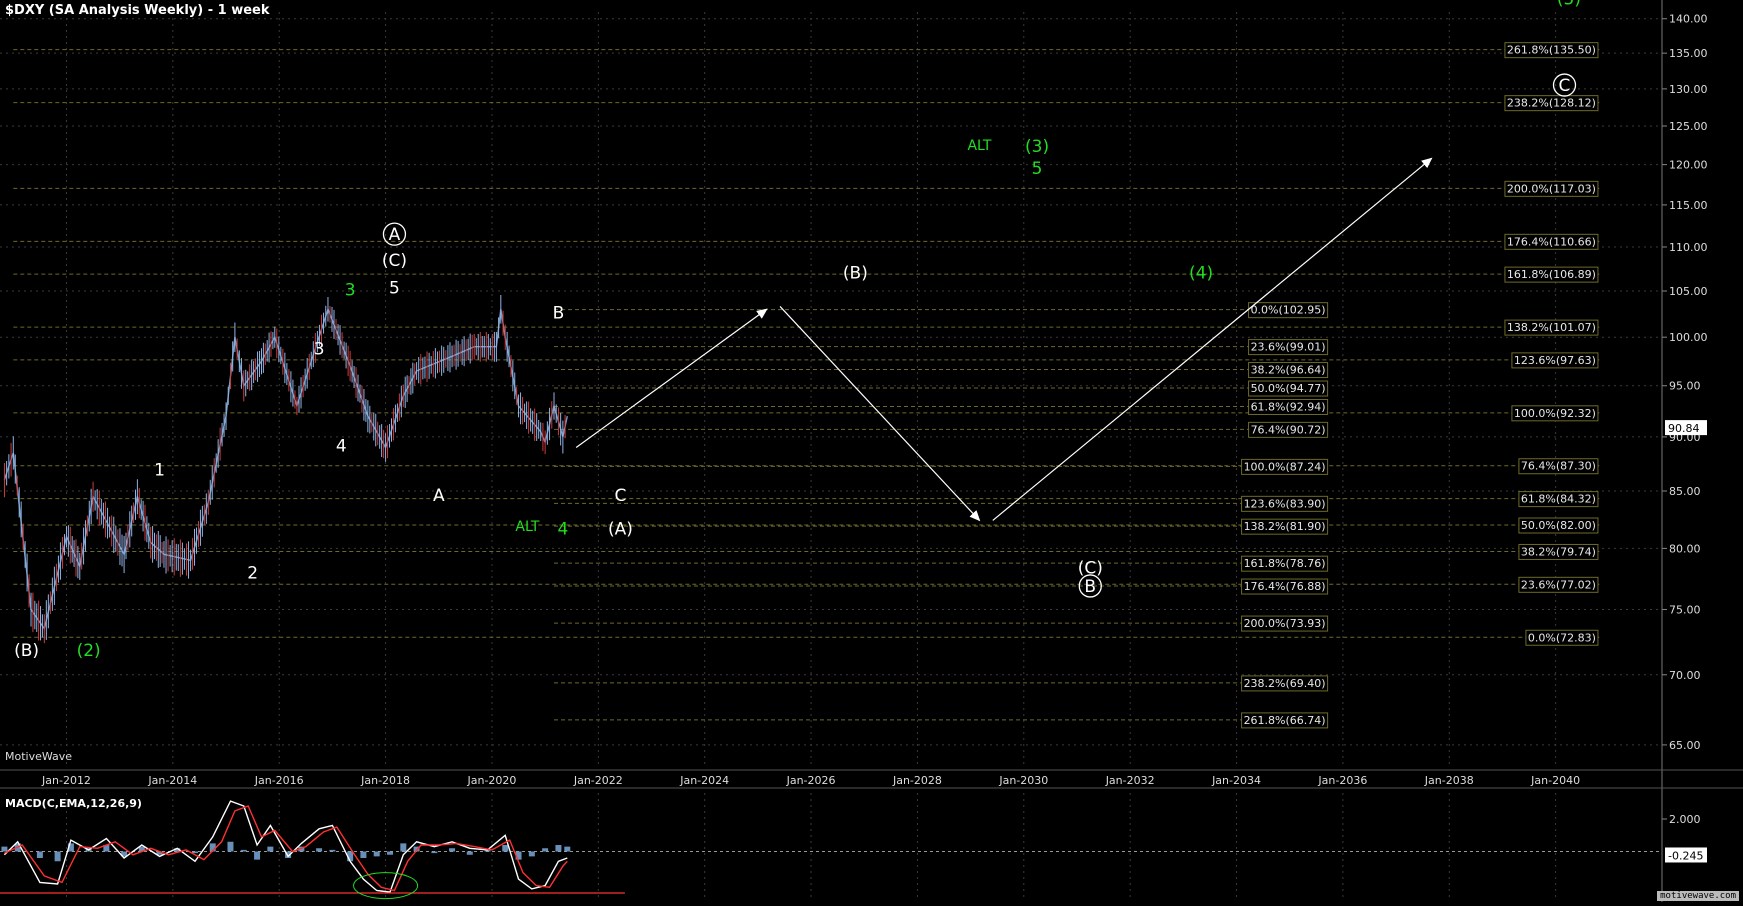 Image resolution: width=1743 pixels, height=906 pixels. What do you see at coordinates (1288, 429) in the screenshot?
I see `fib-level-label: 76.4%(90.72)` at bounding box center [1288, 429].